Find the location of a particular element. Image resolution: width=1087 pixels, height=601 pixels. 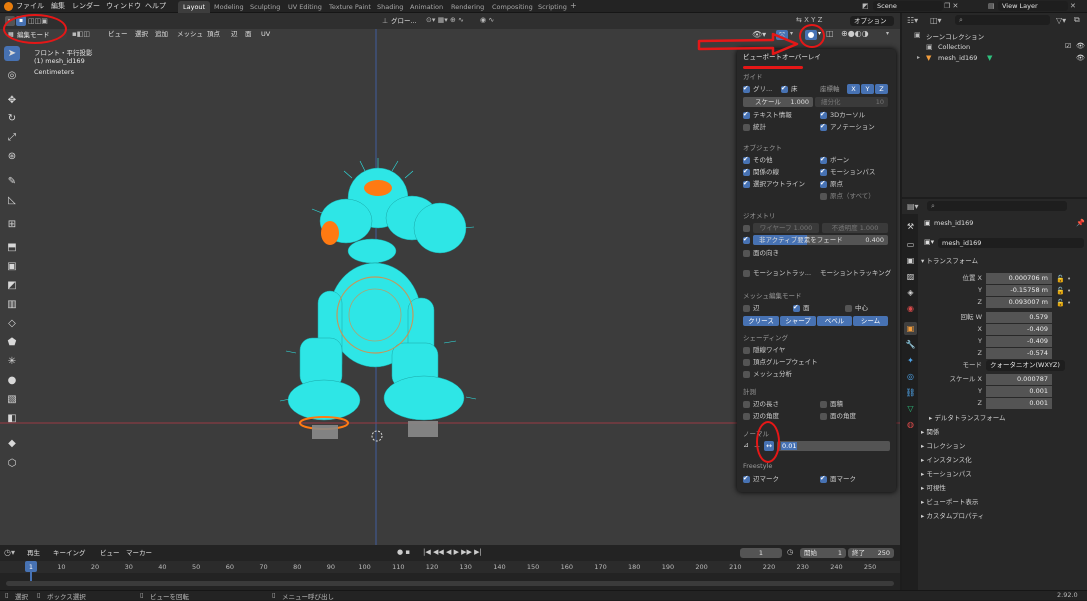

tab-sculpting: Sculpting is located at coordinates (265, 7).